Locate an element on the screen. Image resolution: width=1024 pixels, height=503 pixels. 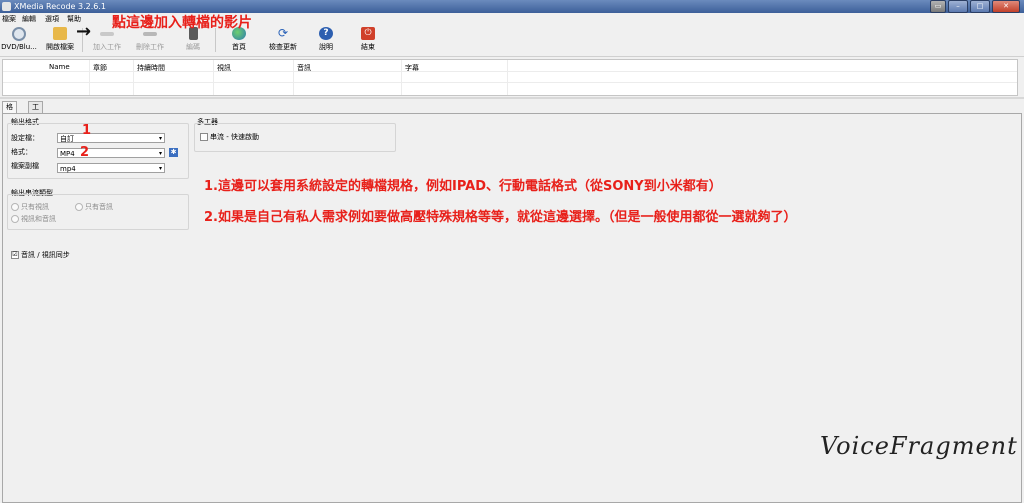
menu-options: 選項 is located at coordinates (52, 19).